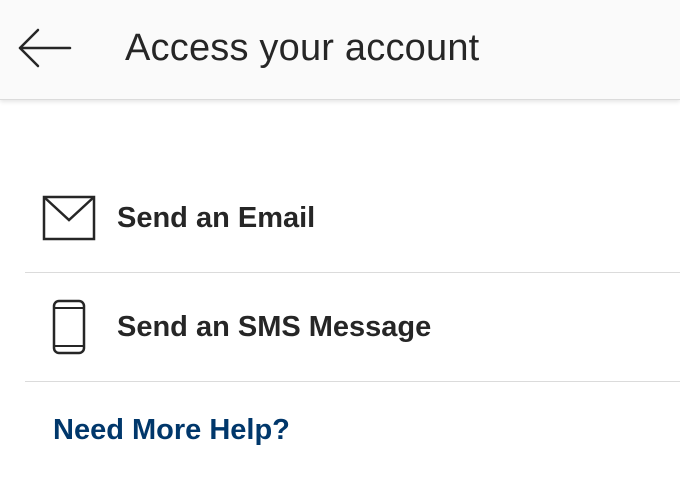 The image size is (680, 480). Describe the element at coordinates (69, 327) in the screenshot. I see `phone-icon` at that location.